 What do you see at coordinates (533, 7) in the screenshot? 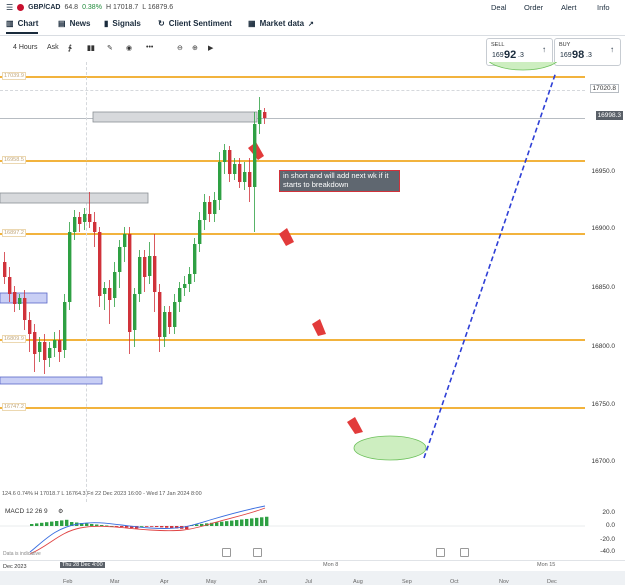
I see `nav-order: Order` at bounding box center [533, 7].